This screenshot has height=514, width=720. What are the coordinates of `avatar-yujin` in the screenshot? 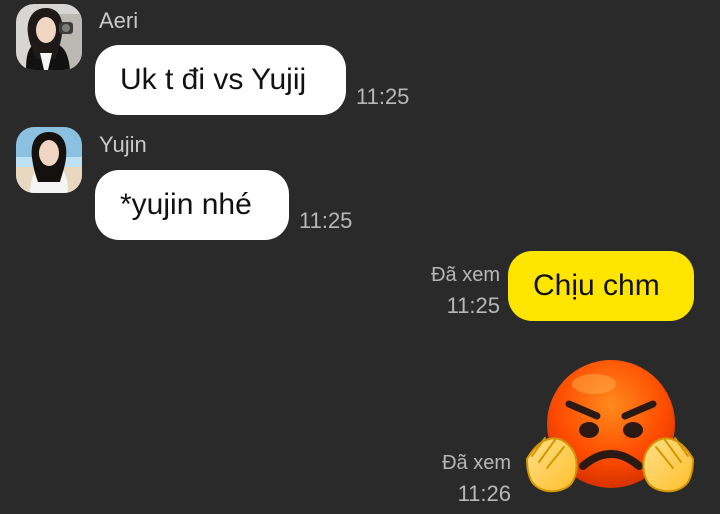 It's located at (49, 160).